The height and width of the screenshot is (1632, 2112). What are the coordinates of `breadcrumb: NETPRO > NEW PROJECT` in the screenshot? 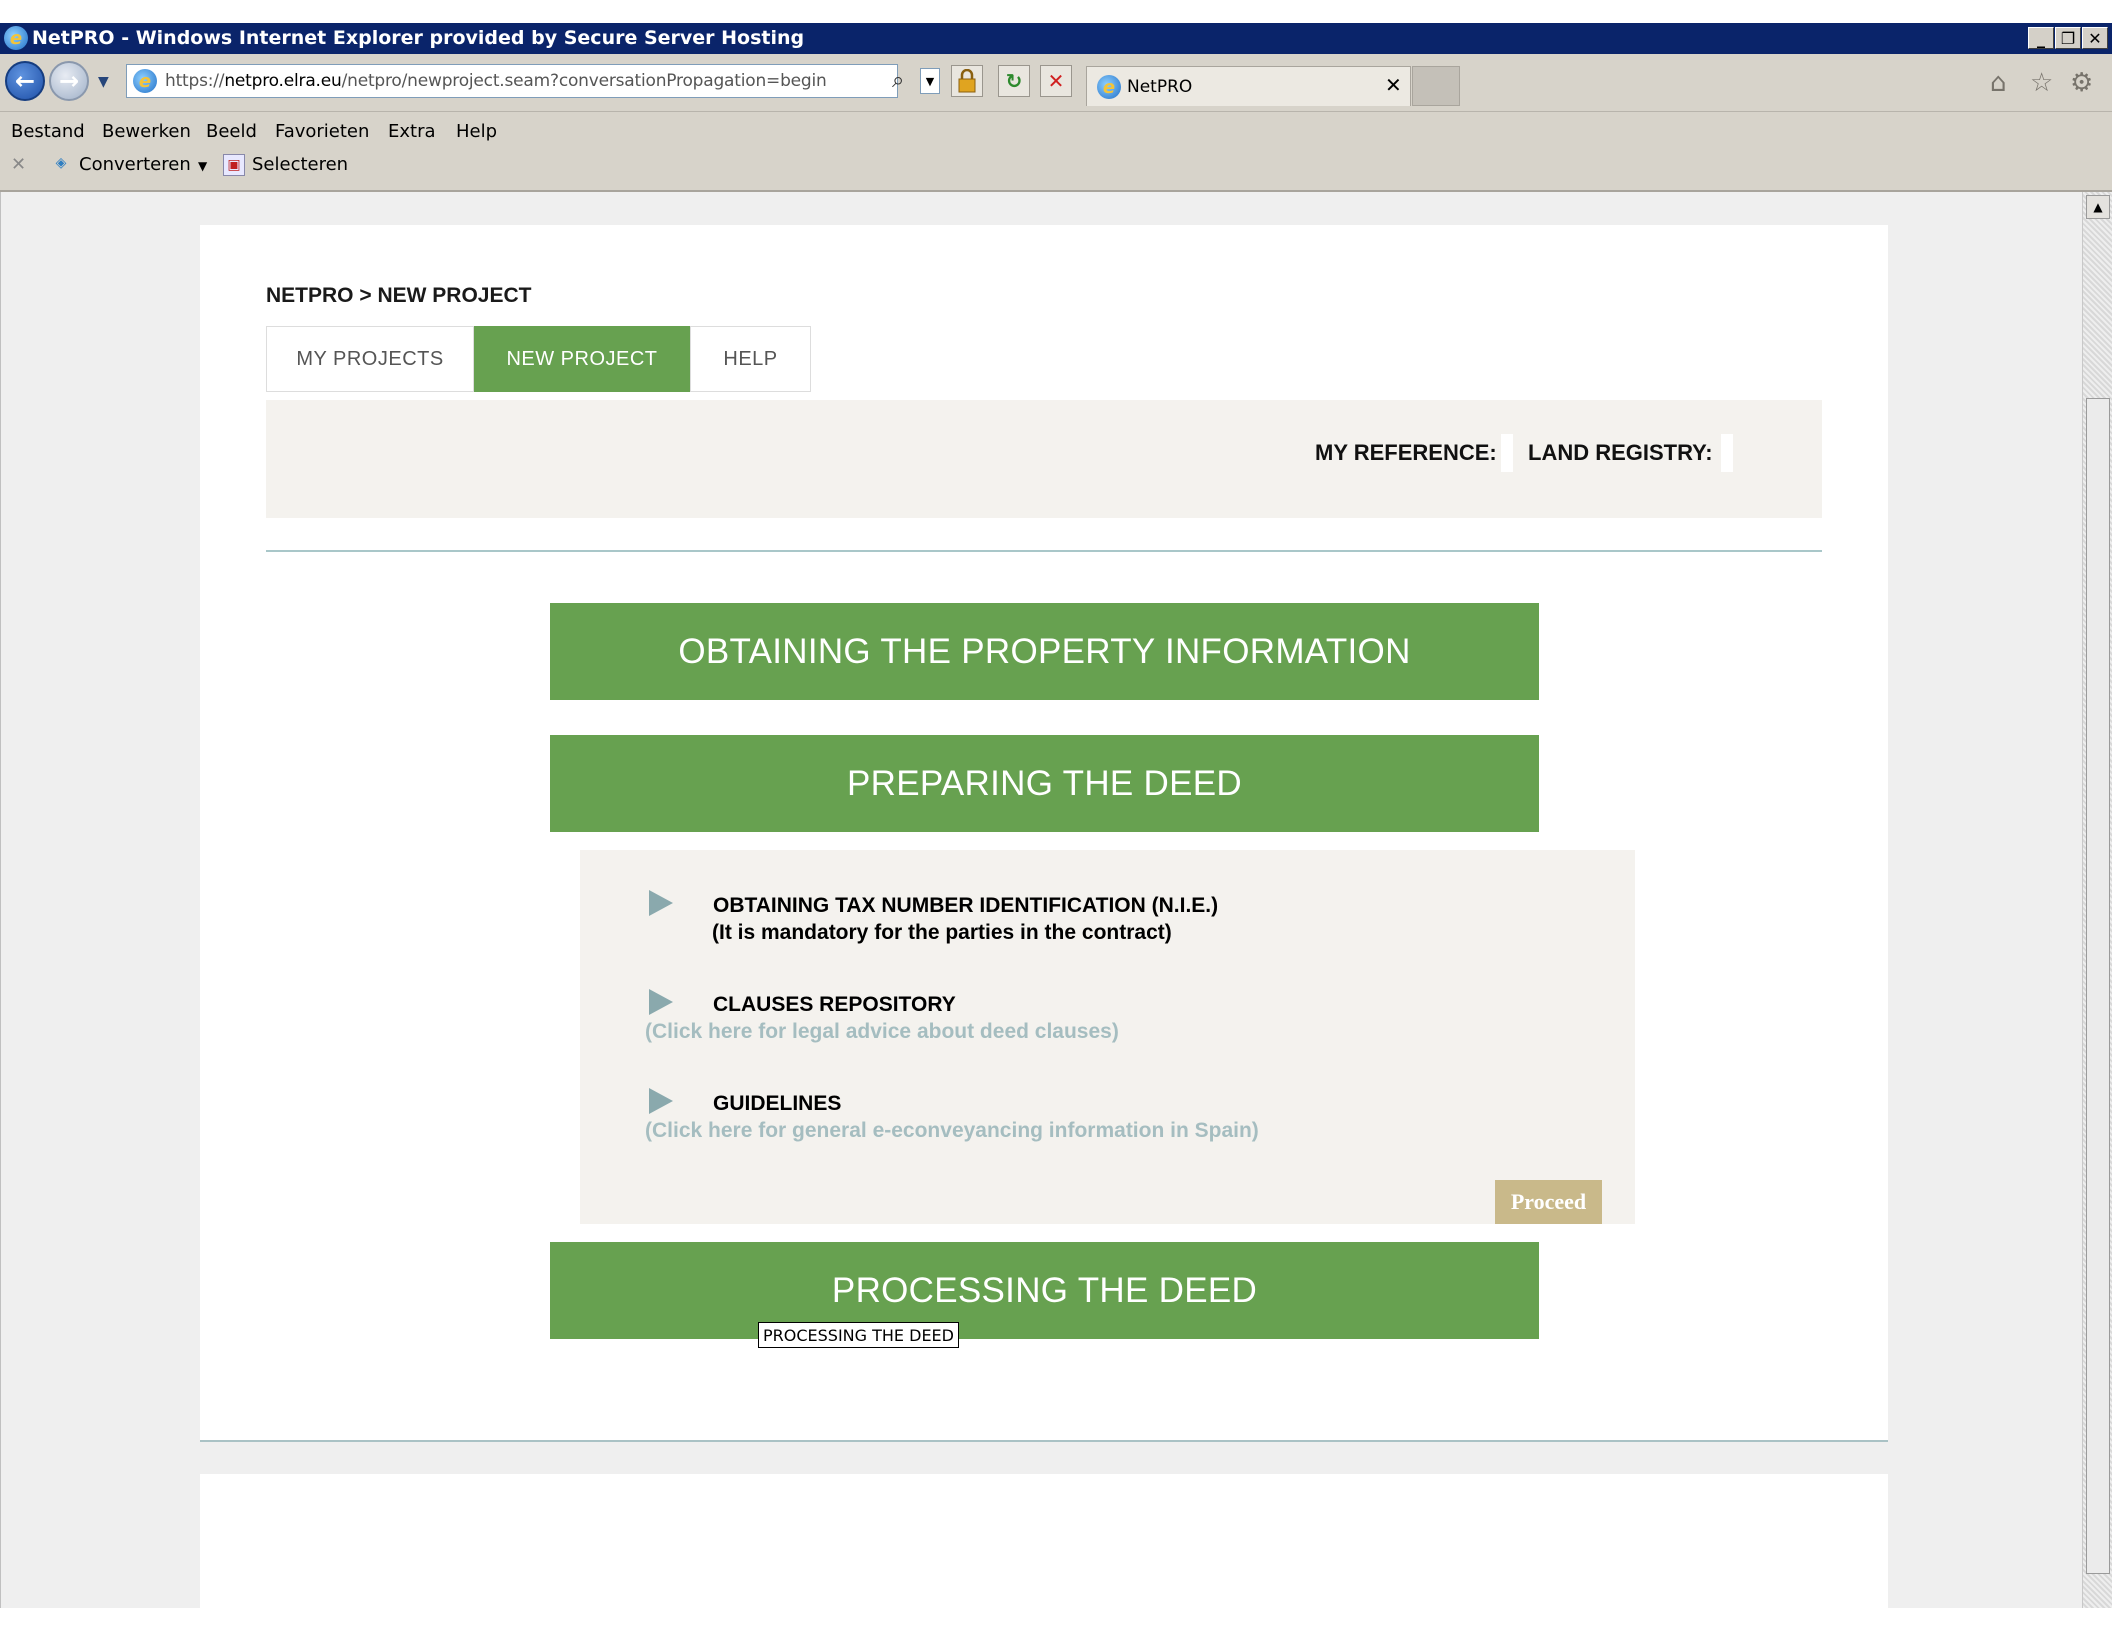 It's located at (399, 295).